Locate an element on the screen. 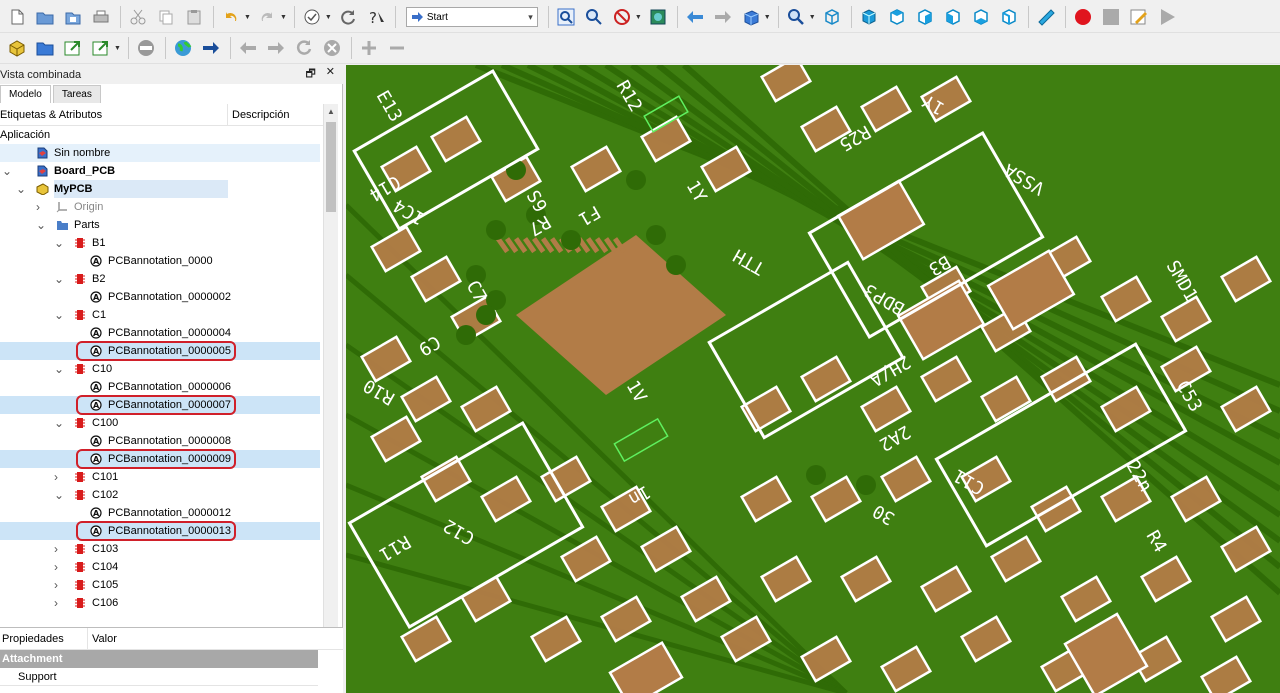 The image size is (1280, 693). tree-item: ⌄ C1 is located at coordinates (160, 315).